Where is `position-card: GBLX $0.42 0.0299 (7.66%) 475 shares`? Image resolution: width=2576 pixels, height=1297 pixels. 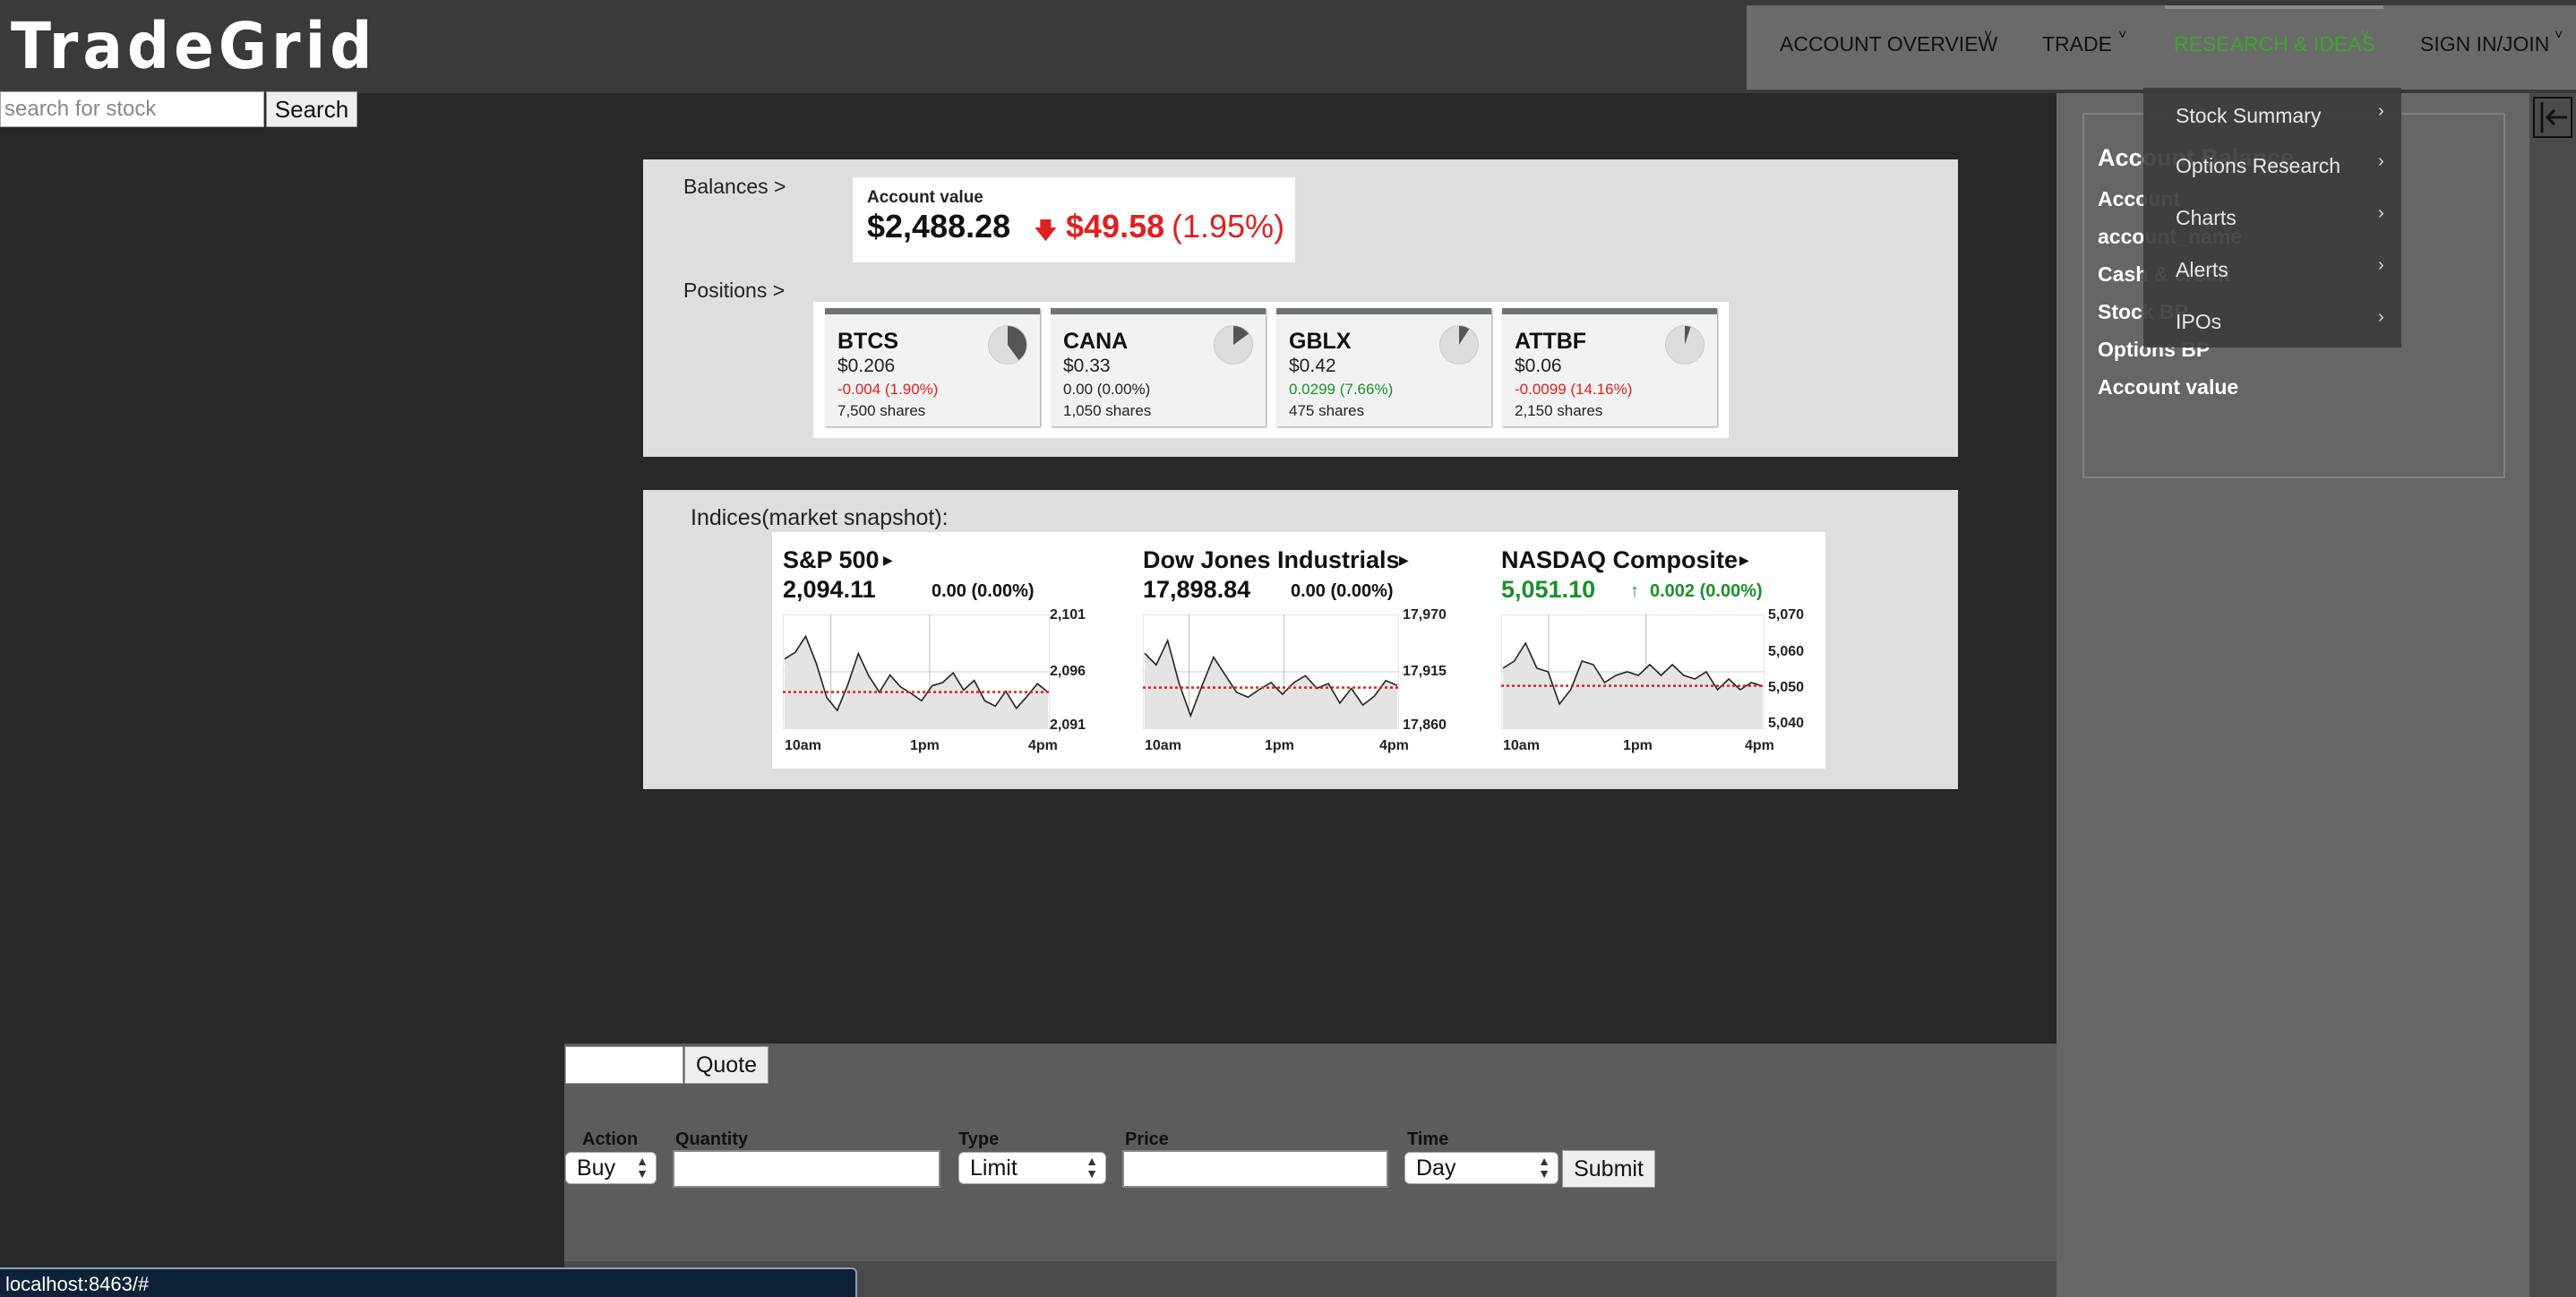
position-card: GBLX $0.42 0.0299 (7.66%) 475 shares is located at coordinates (1383, 367).